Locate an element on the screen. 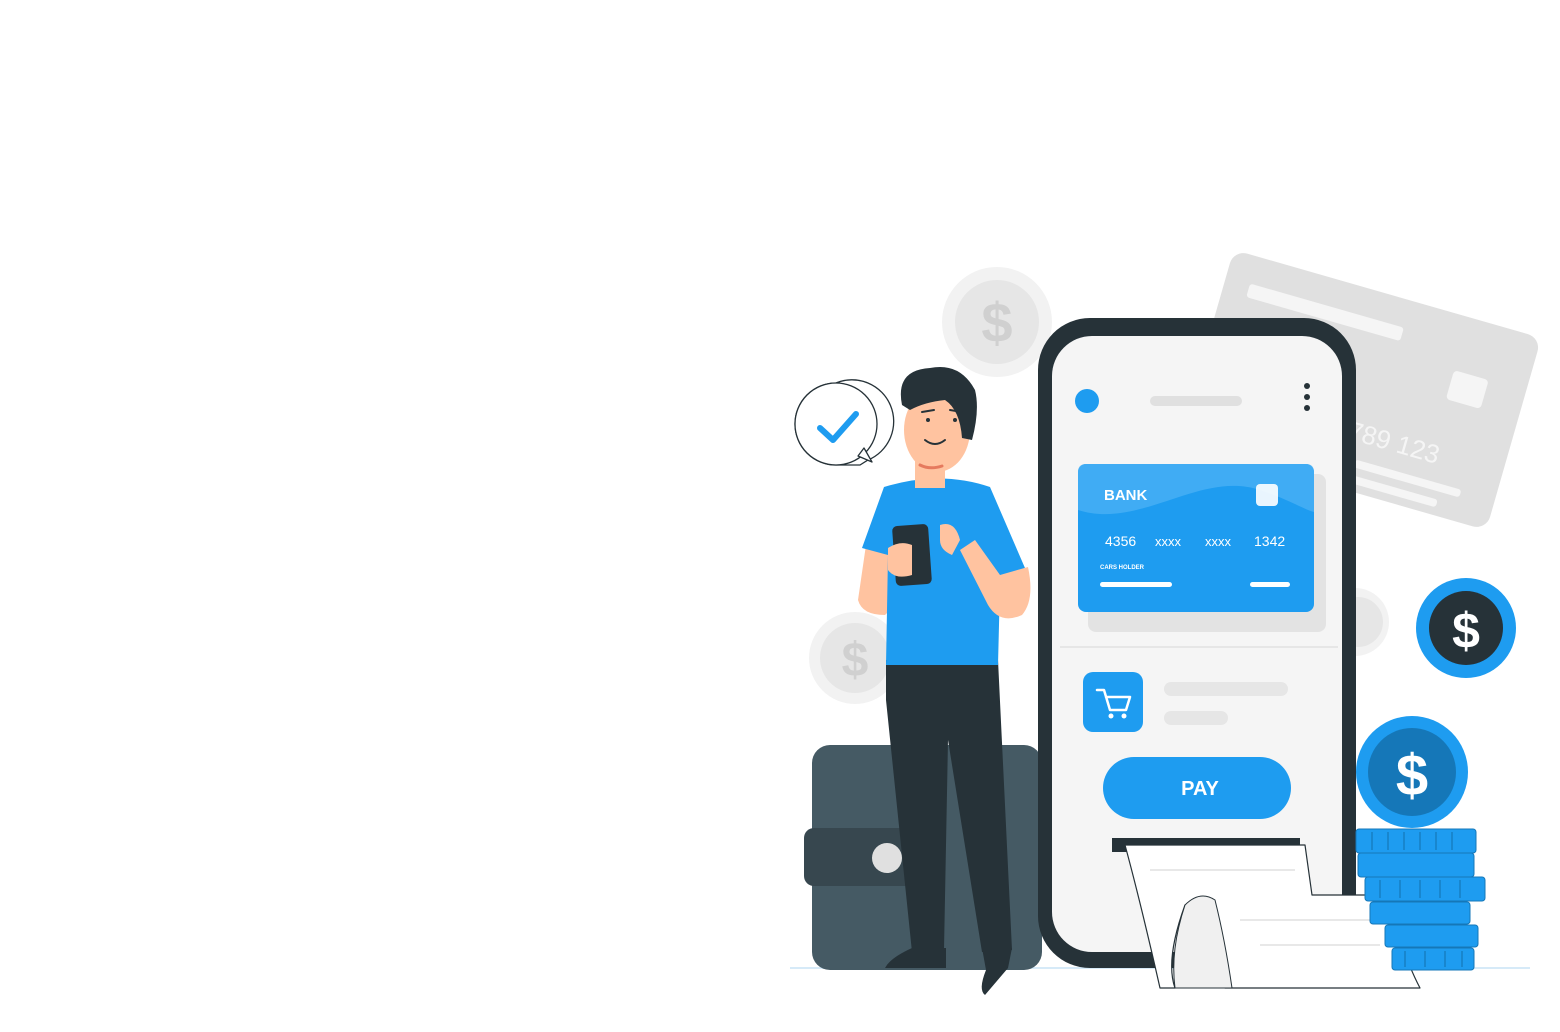  faded-coin-top: $ is located at coordinates (997, 322).